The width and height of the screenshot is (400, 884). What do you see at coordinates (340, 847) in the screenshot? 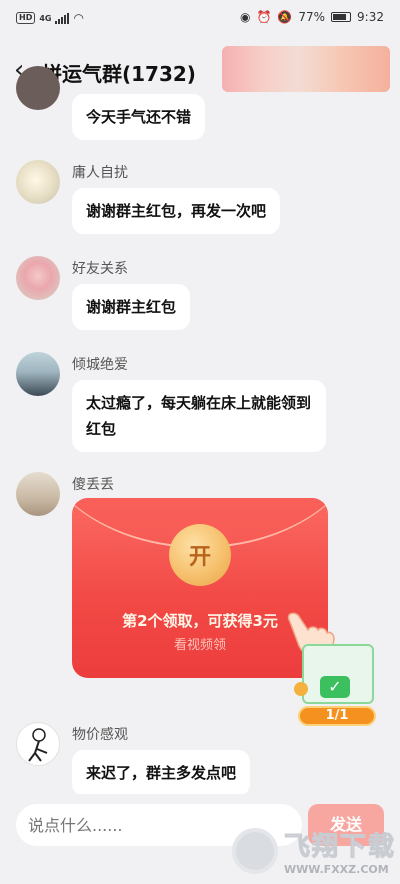
I see `watermark-title: 飞翔下载` at bounding box center [340, 847].